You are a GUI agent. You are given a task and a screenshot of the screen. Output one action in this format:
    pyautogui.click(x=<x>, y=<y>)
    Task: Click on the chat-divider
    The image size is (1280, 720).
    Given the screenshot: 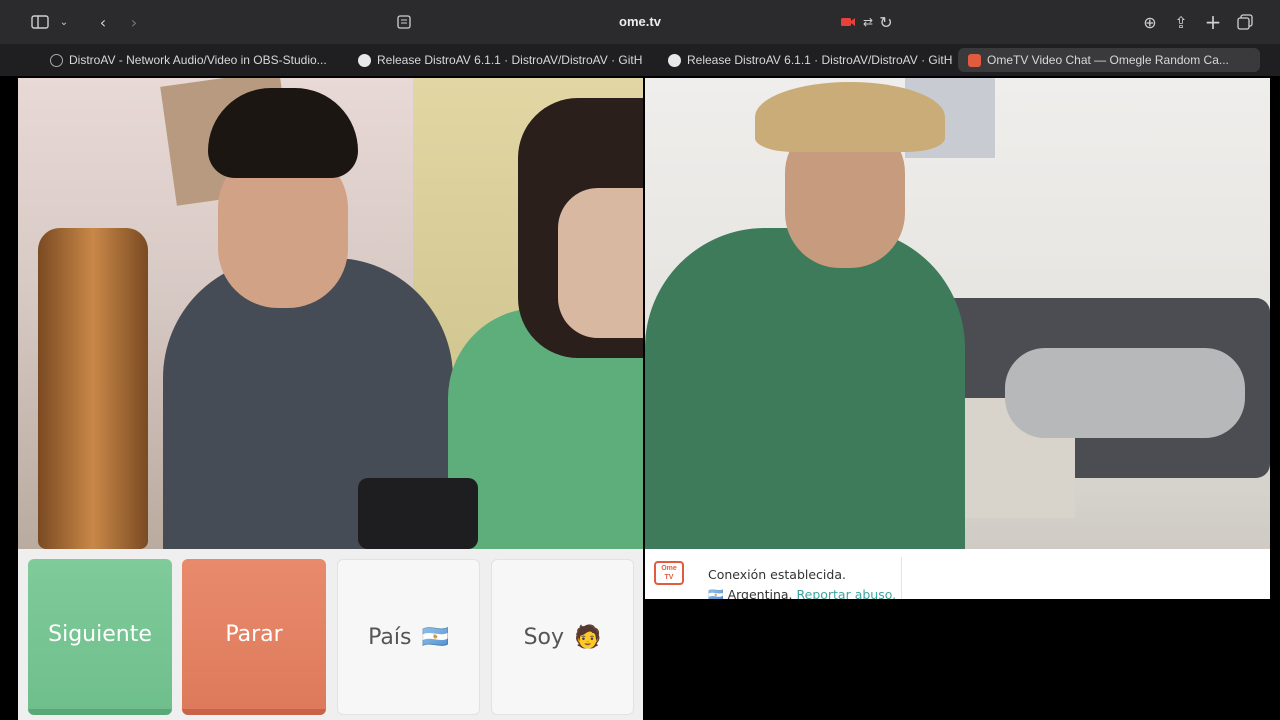 What is the action you would take?
    pyautogui.click(x=901, y=578)
    